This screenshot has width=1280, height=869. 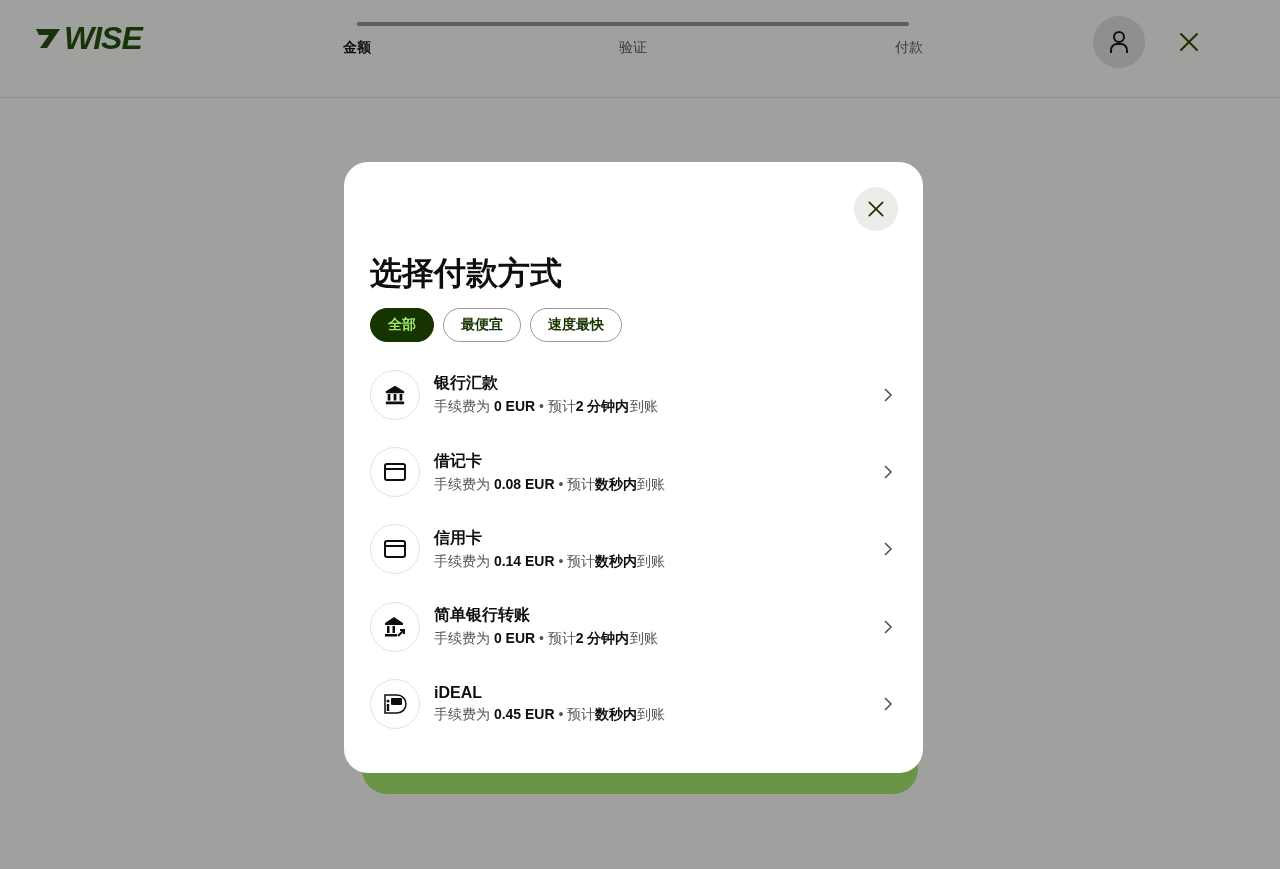 I want to click on bank-icon, so click(x=395, y=394).